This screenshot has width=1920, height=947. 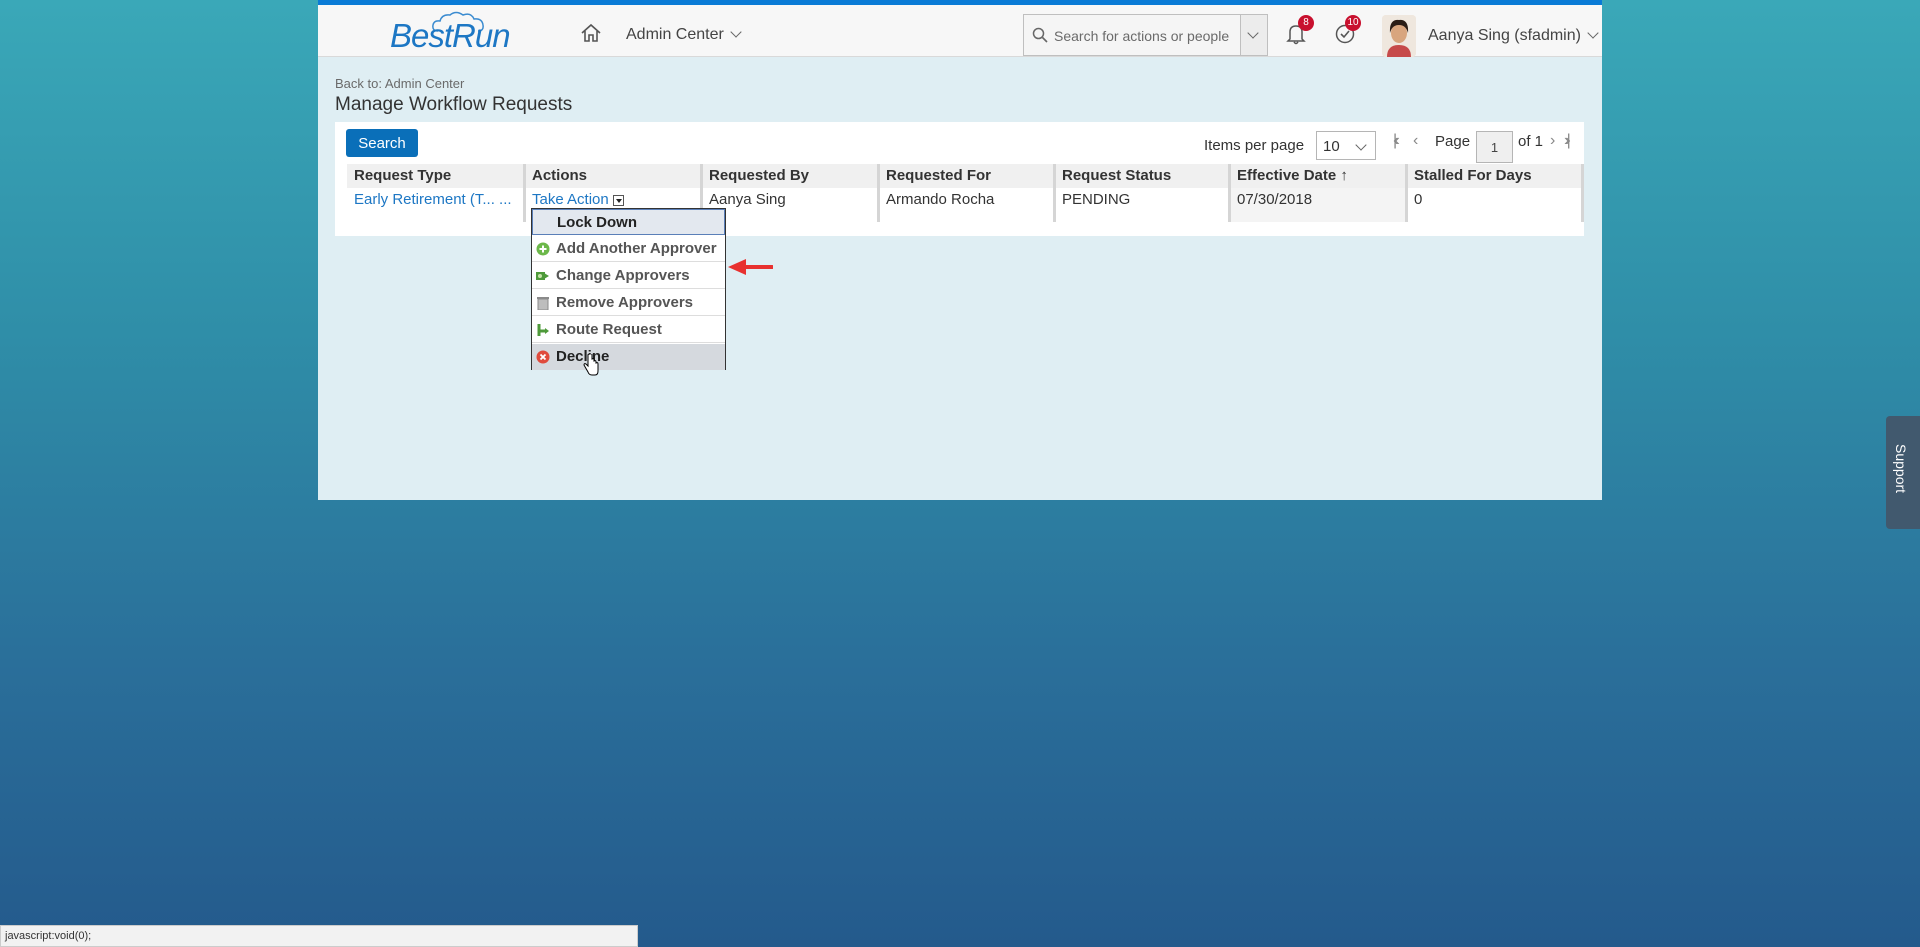 What do you see at coordinates (628, 222) in the screenshot?
I see `menu-item-lock-down: Lock Down` at bounding box center [628, 222].